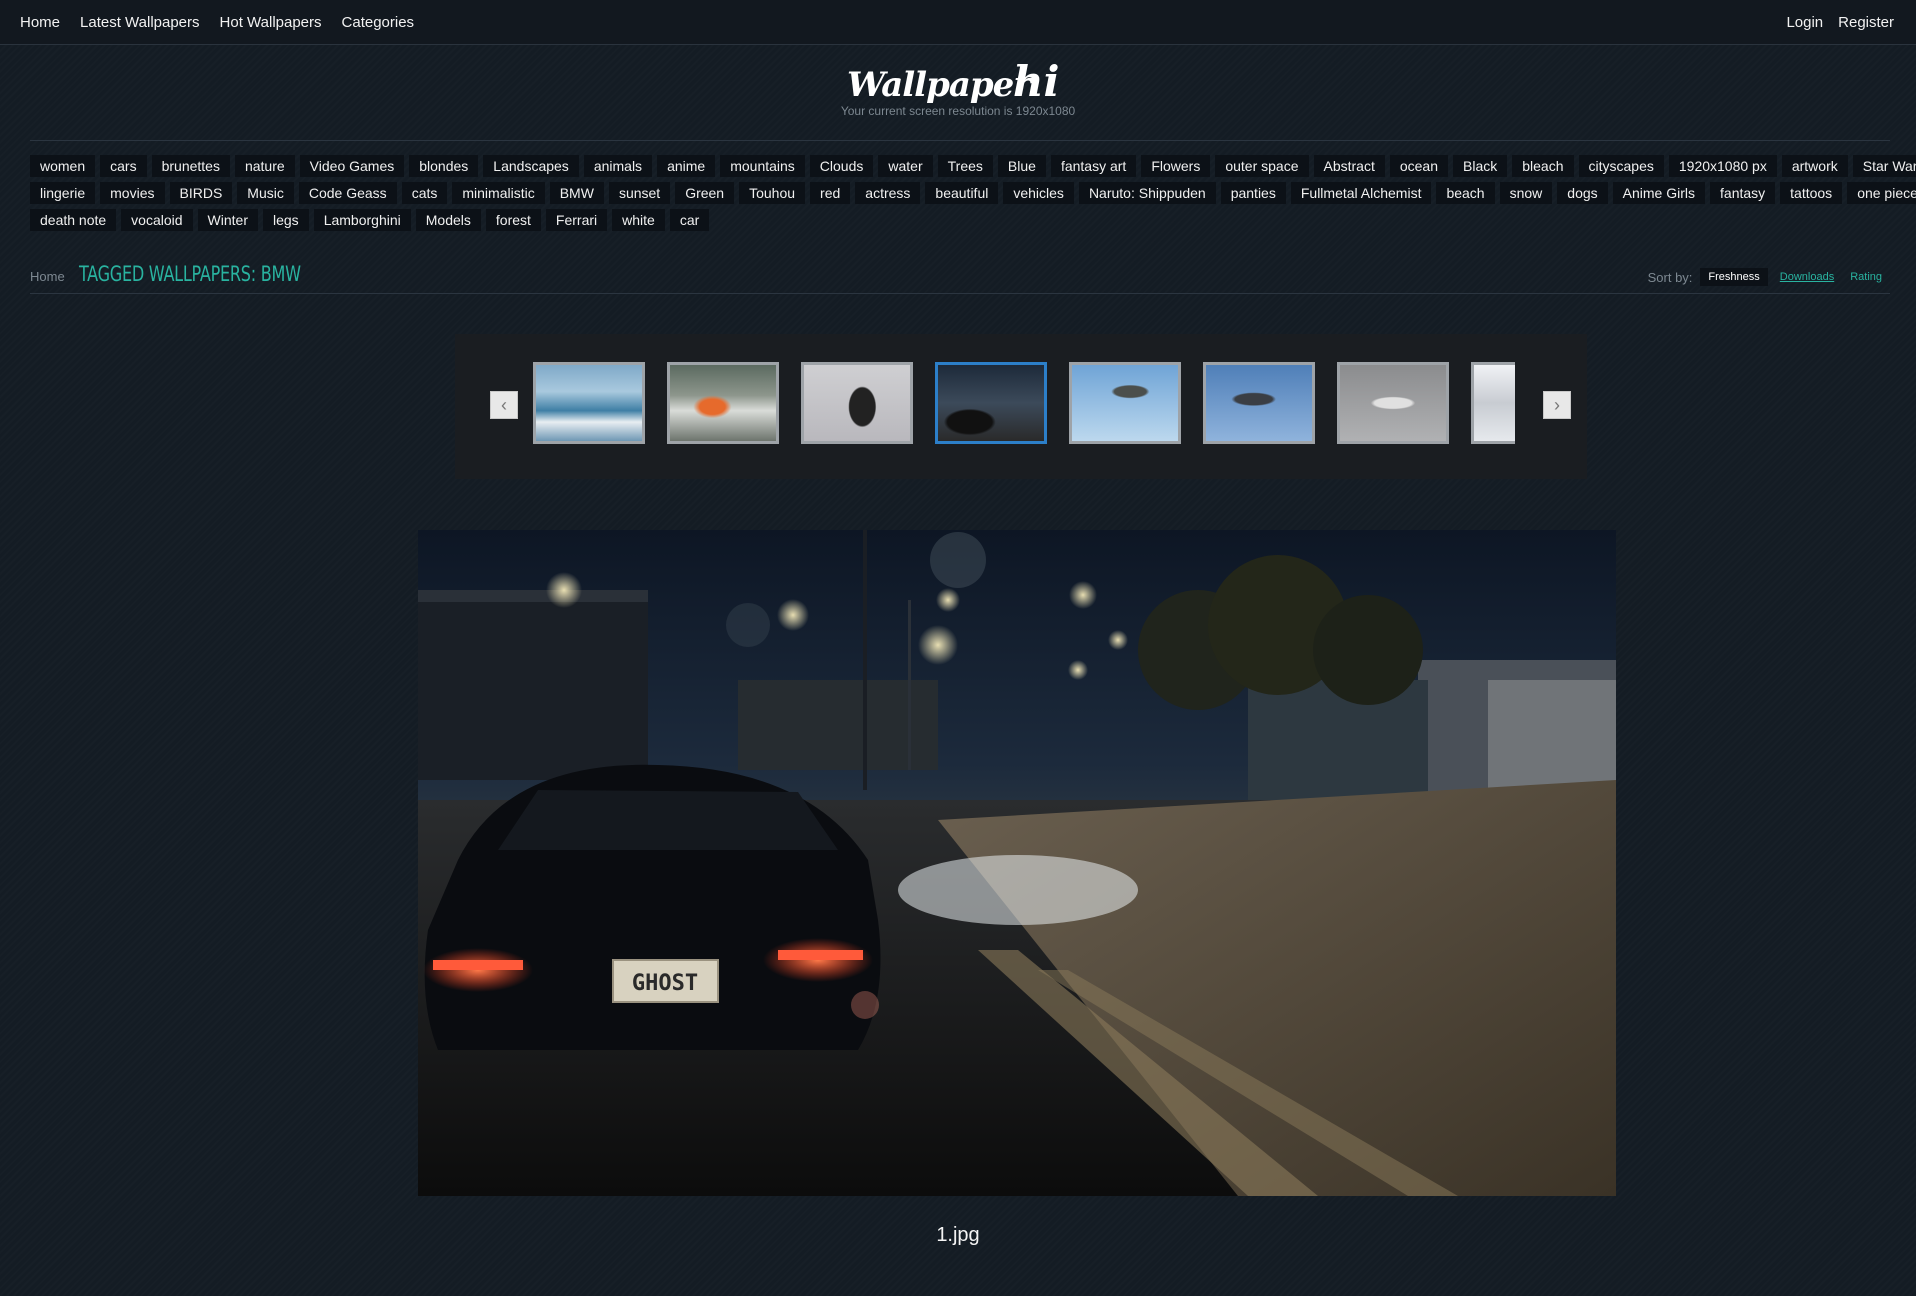  What do you see at coordinates (347, 193) in the screenshot?
I see `tag-link: Code Geass` at bounding box center [347, 193].